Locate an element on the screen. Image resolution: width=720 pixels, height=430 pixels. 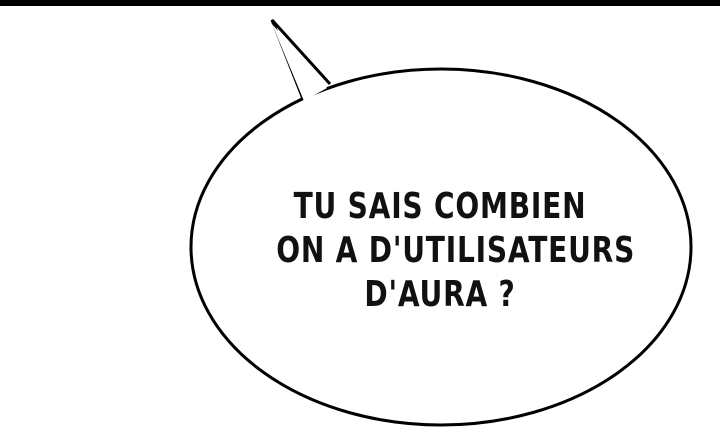
speech-line-3: D'AURA ? is located at coordinates (440, 294).